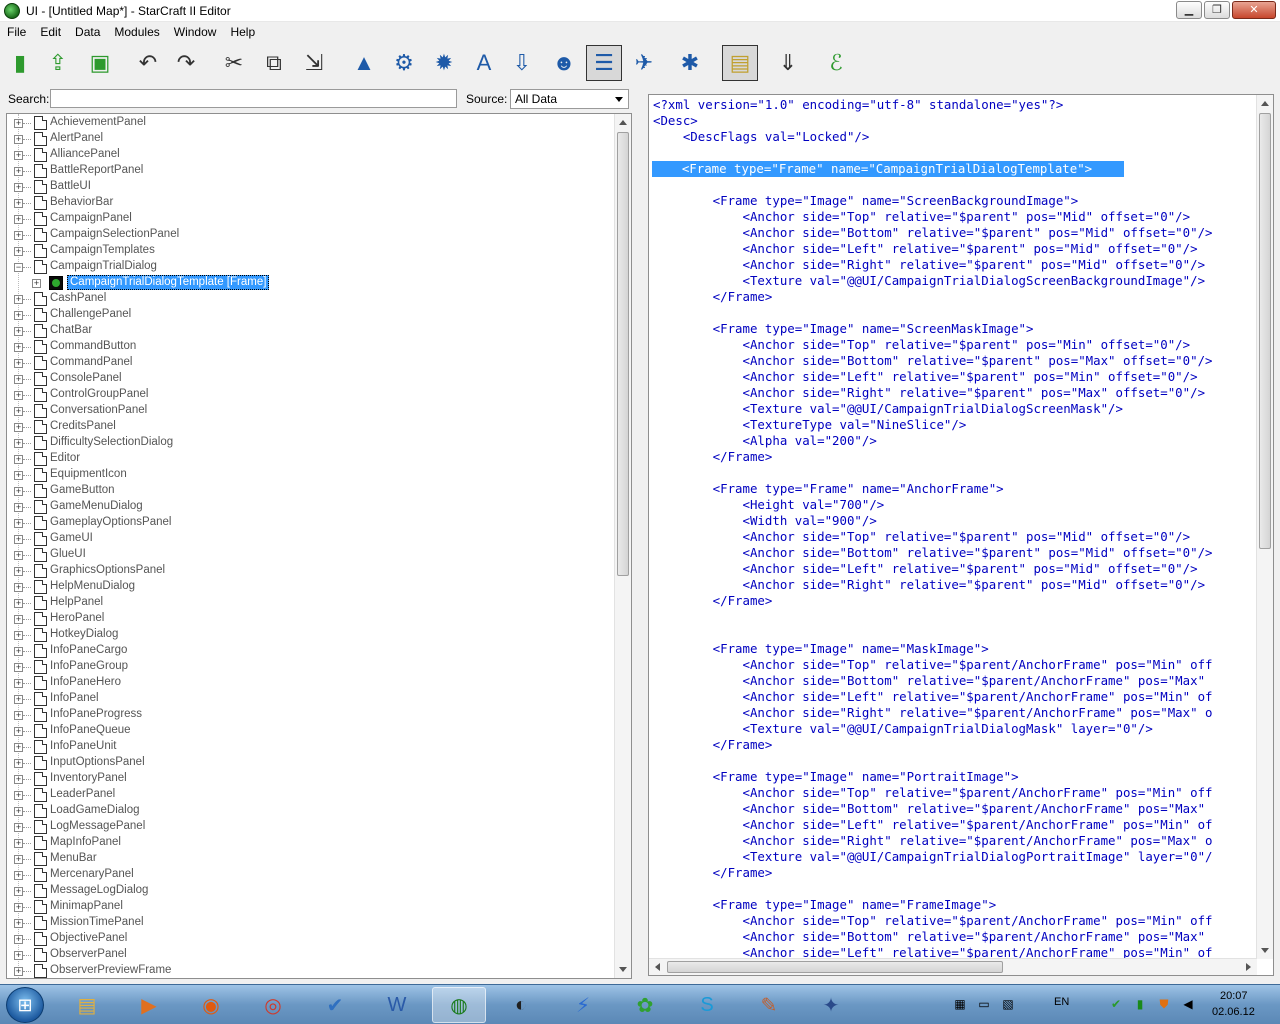  What do you see at coordinates (1265, 103) in the screenshot?
I see `scroll-up-icon` at bounding box center [1265, 103].